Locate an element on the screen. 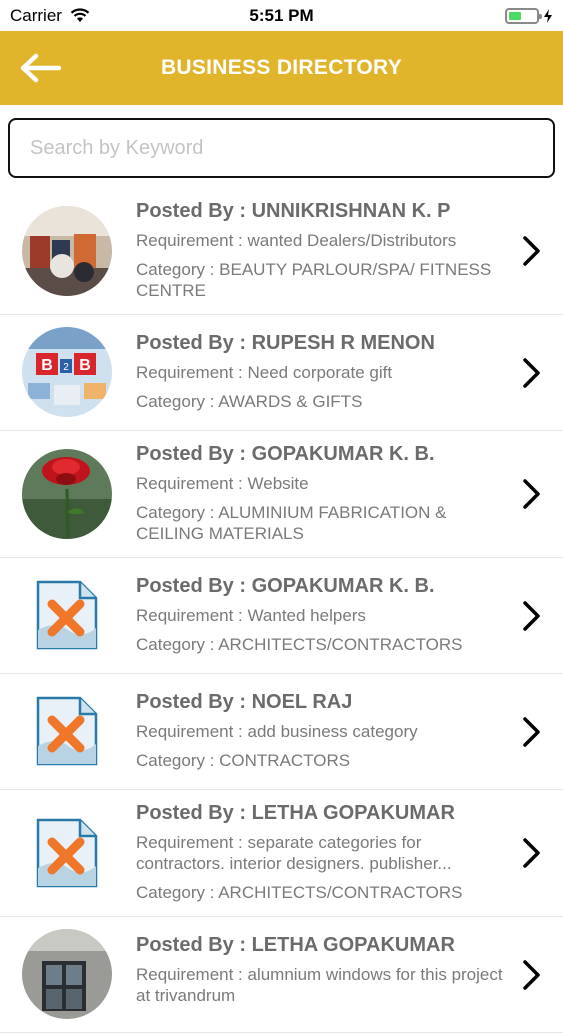  requirement: Requirement : add business category is located at coordinates (277, 731).